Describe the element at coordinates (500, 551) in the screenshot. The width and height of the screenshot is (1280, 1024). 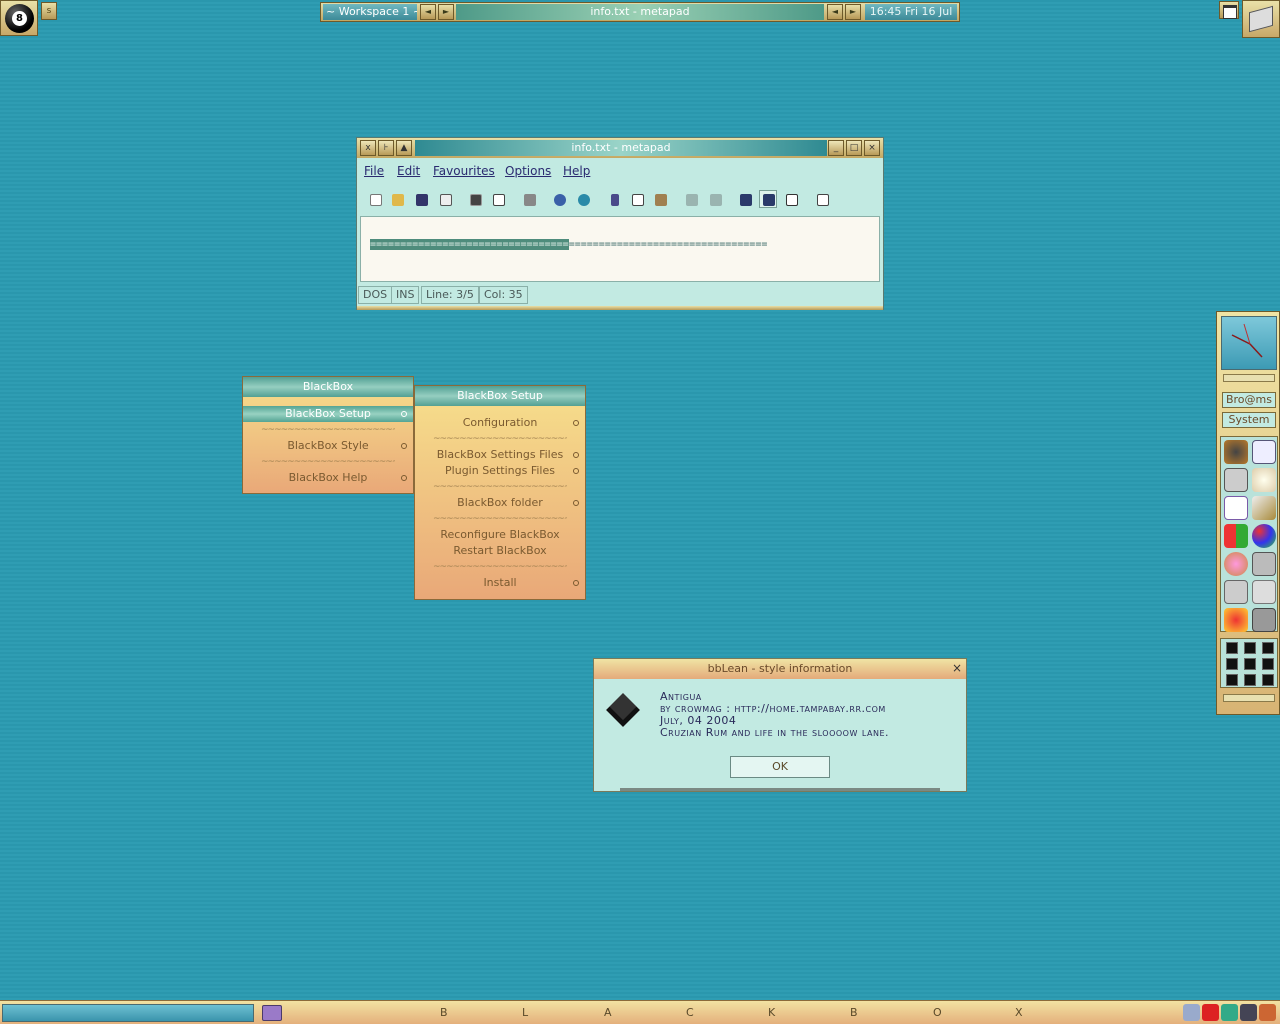
I see `menu-item-restart-blackbox: Restart BlackBox` at that location.